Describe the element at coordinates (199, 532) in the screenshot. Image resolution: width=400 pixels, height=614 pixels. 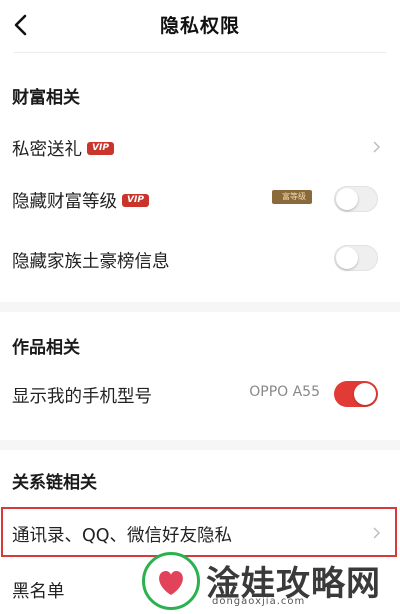
I see `highlight-box` at that location.